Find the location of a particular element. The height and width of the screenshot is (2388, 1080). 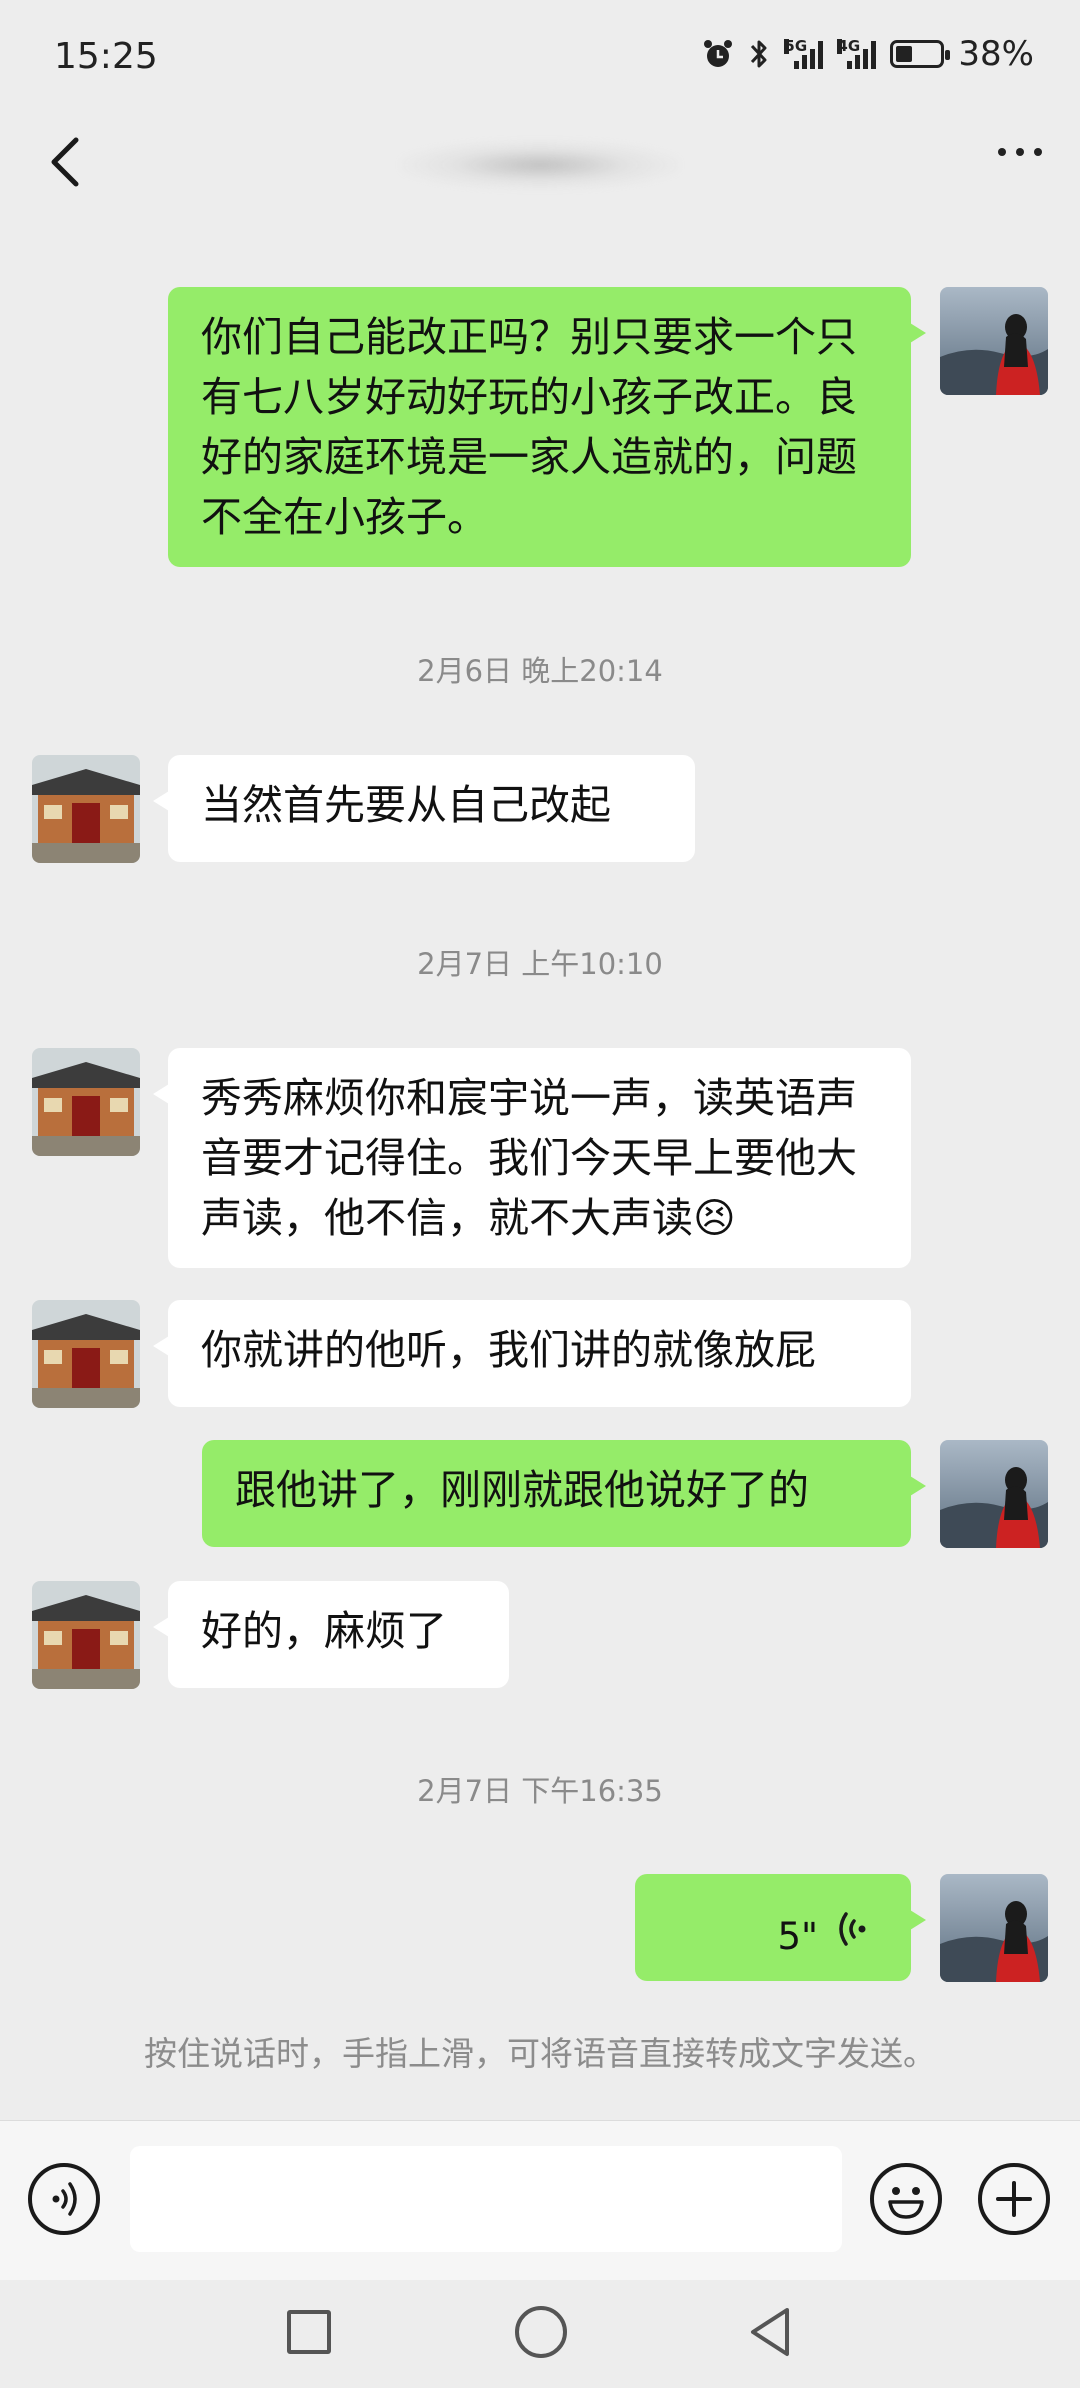

message-timestamp: 2月7日 下午16:35 is located at coordinates (540, 1791).